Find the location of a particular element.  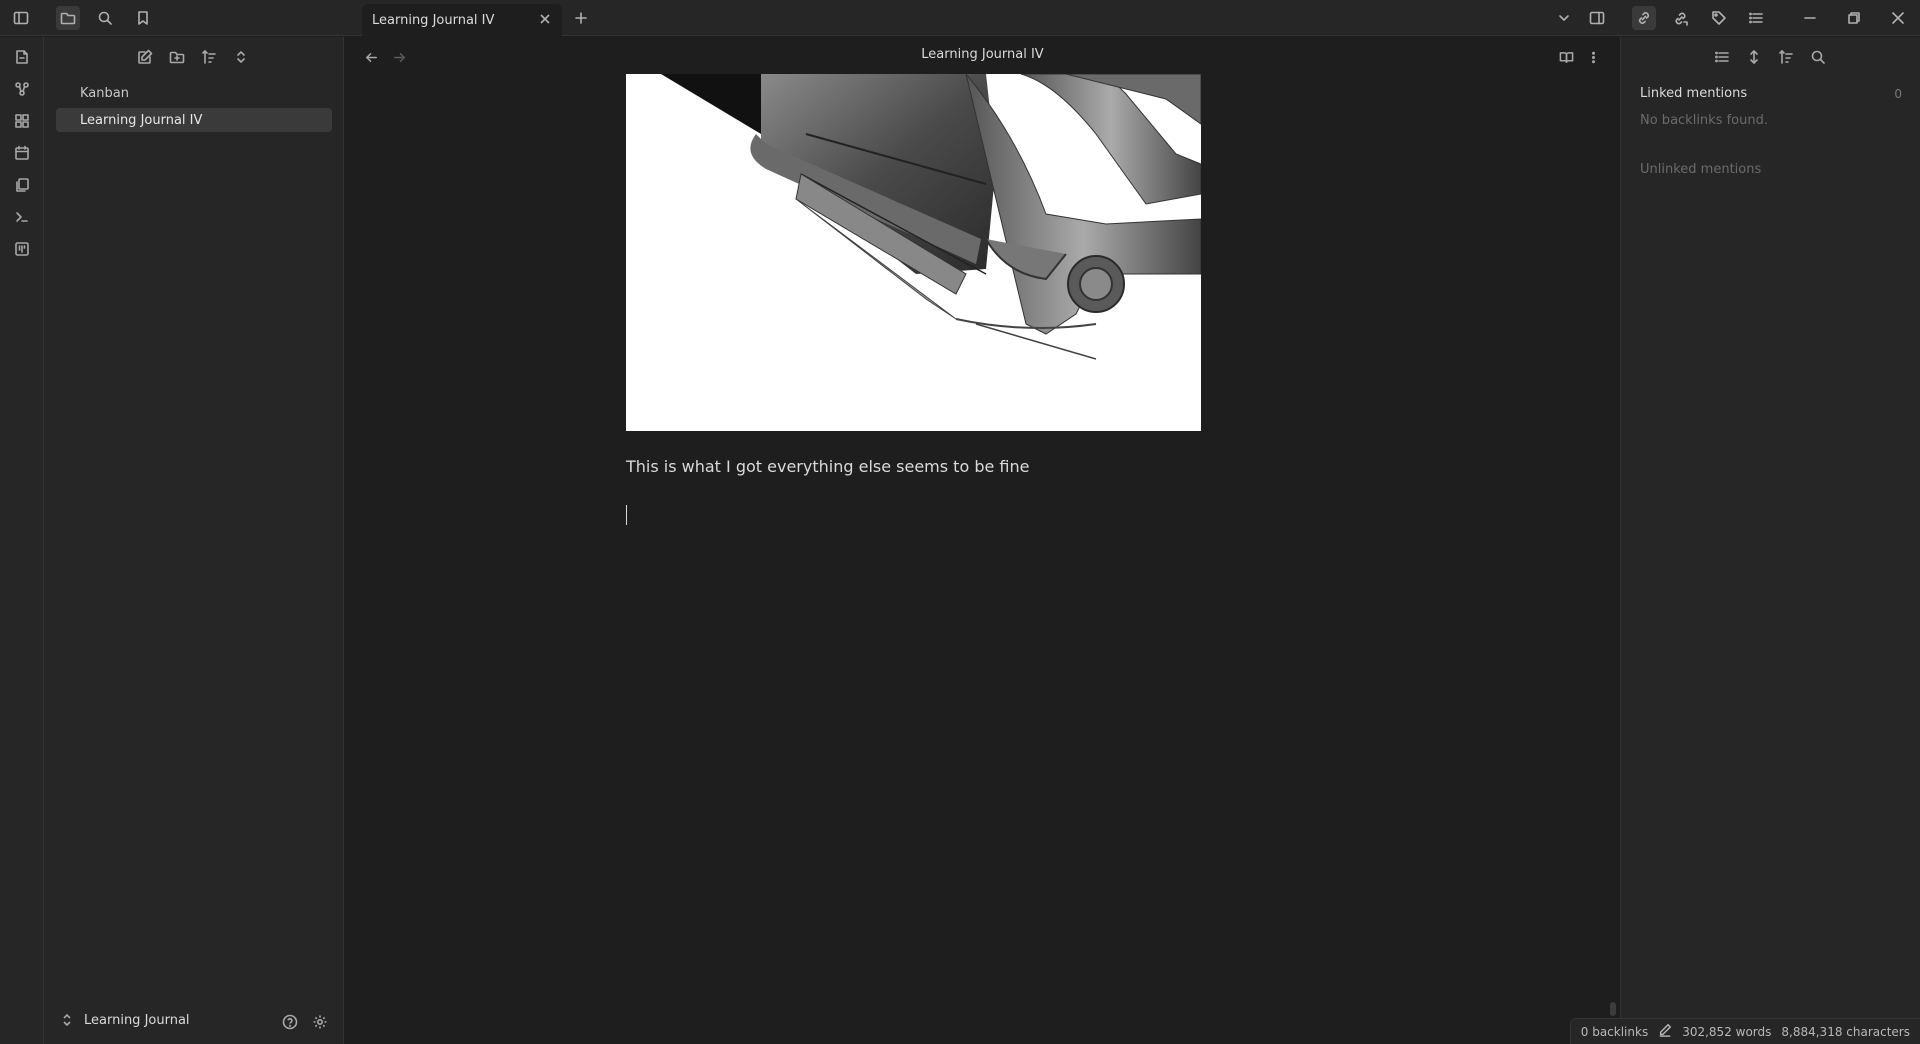

no-backlinks-text: No backlinks found. is located at coordinates (1704, 120).